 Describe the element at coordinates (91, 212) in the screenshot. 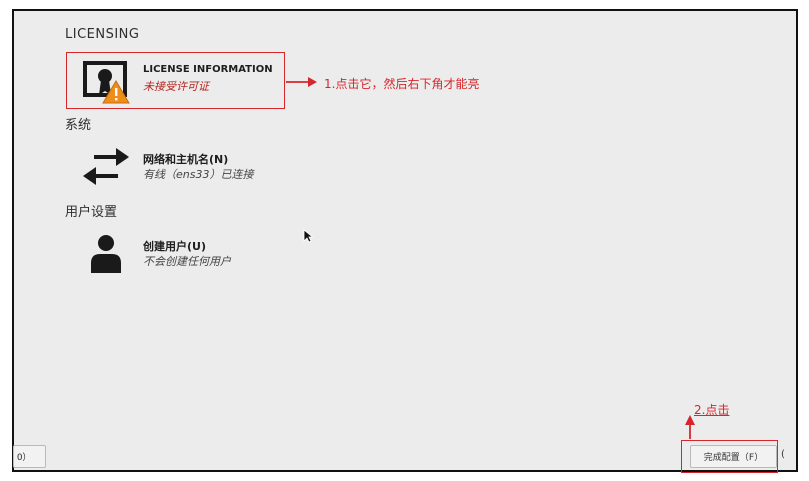

I see `section-title-user-settings: 用户设置` at that location.